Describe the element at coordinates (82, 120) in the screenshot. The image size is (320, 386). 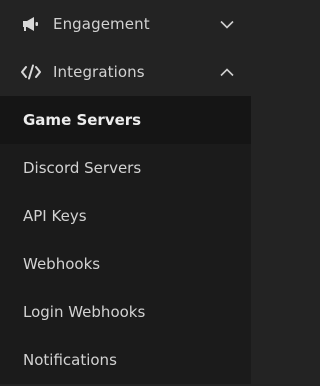
I see `nav-item-label: Game Servers` at that location.